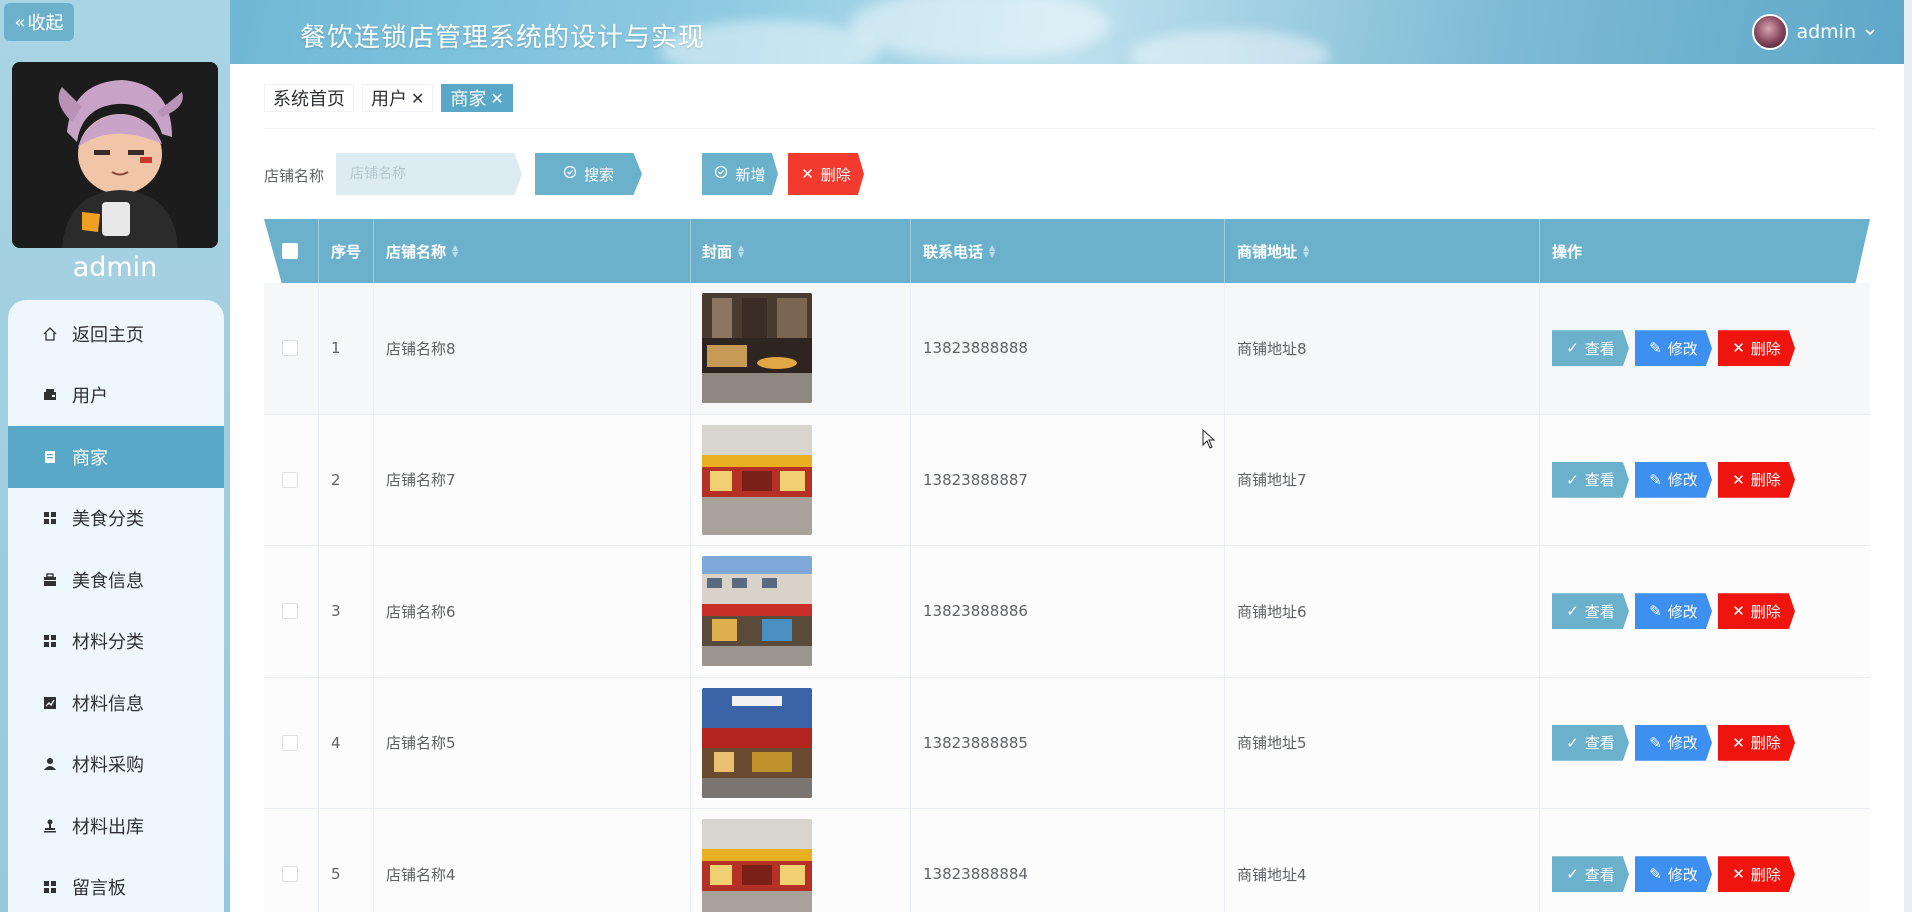 The height and width of the screenshot is (912, 1912). What do you see at coordinates (309, 98) in the screenshot?
I see `tab-home: 系统首页` at bounding box center [309, 98].